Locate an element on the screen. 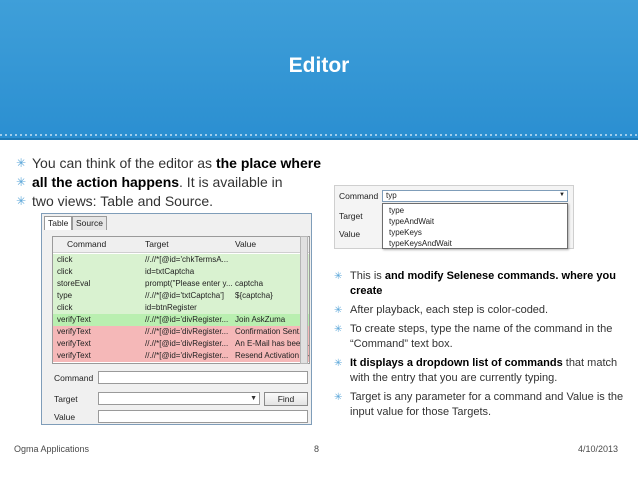  table-row: click id=btnRegister is located at coordinates (181, 308).